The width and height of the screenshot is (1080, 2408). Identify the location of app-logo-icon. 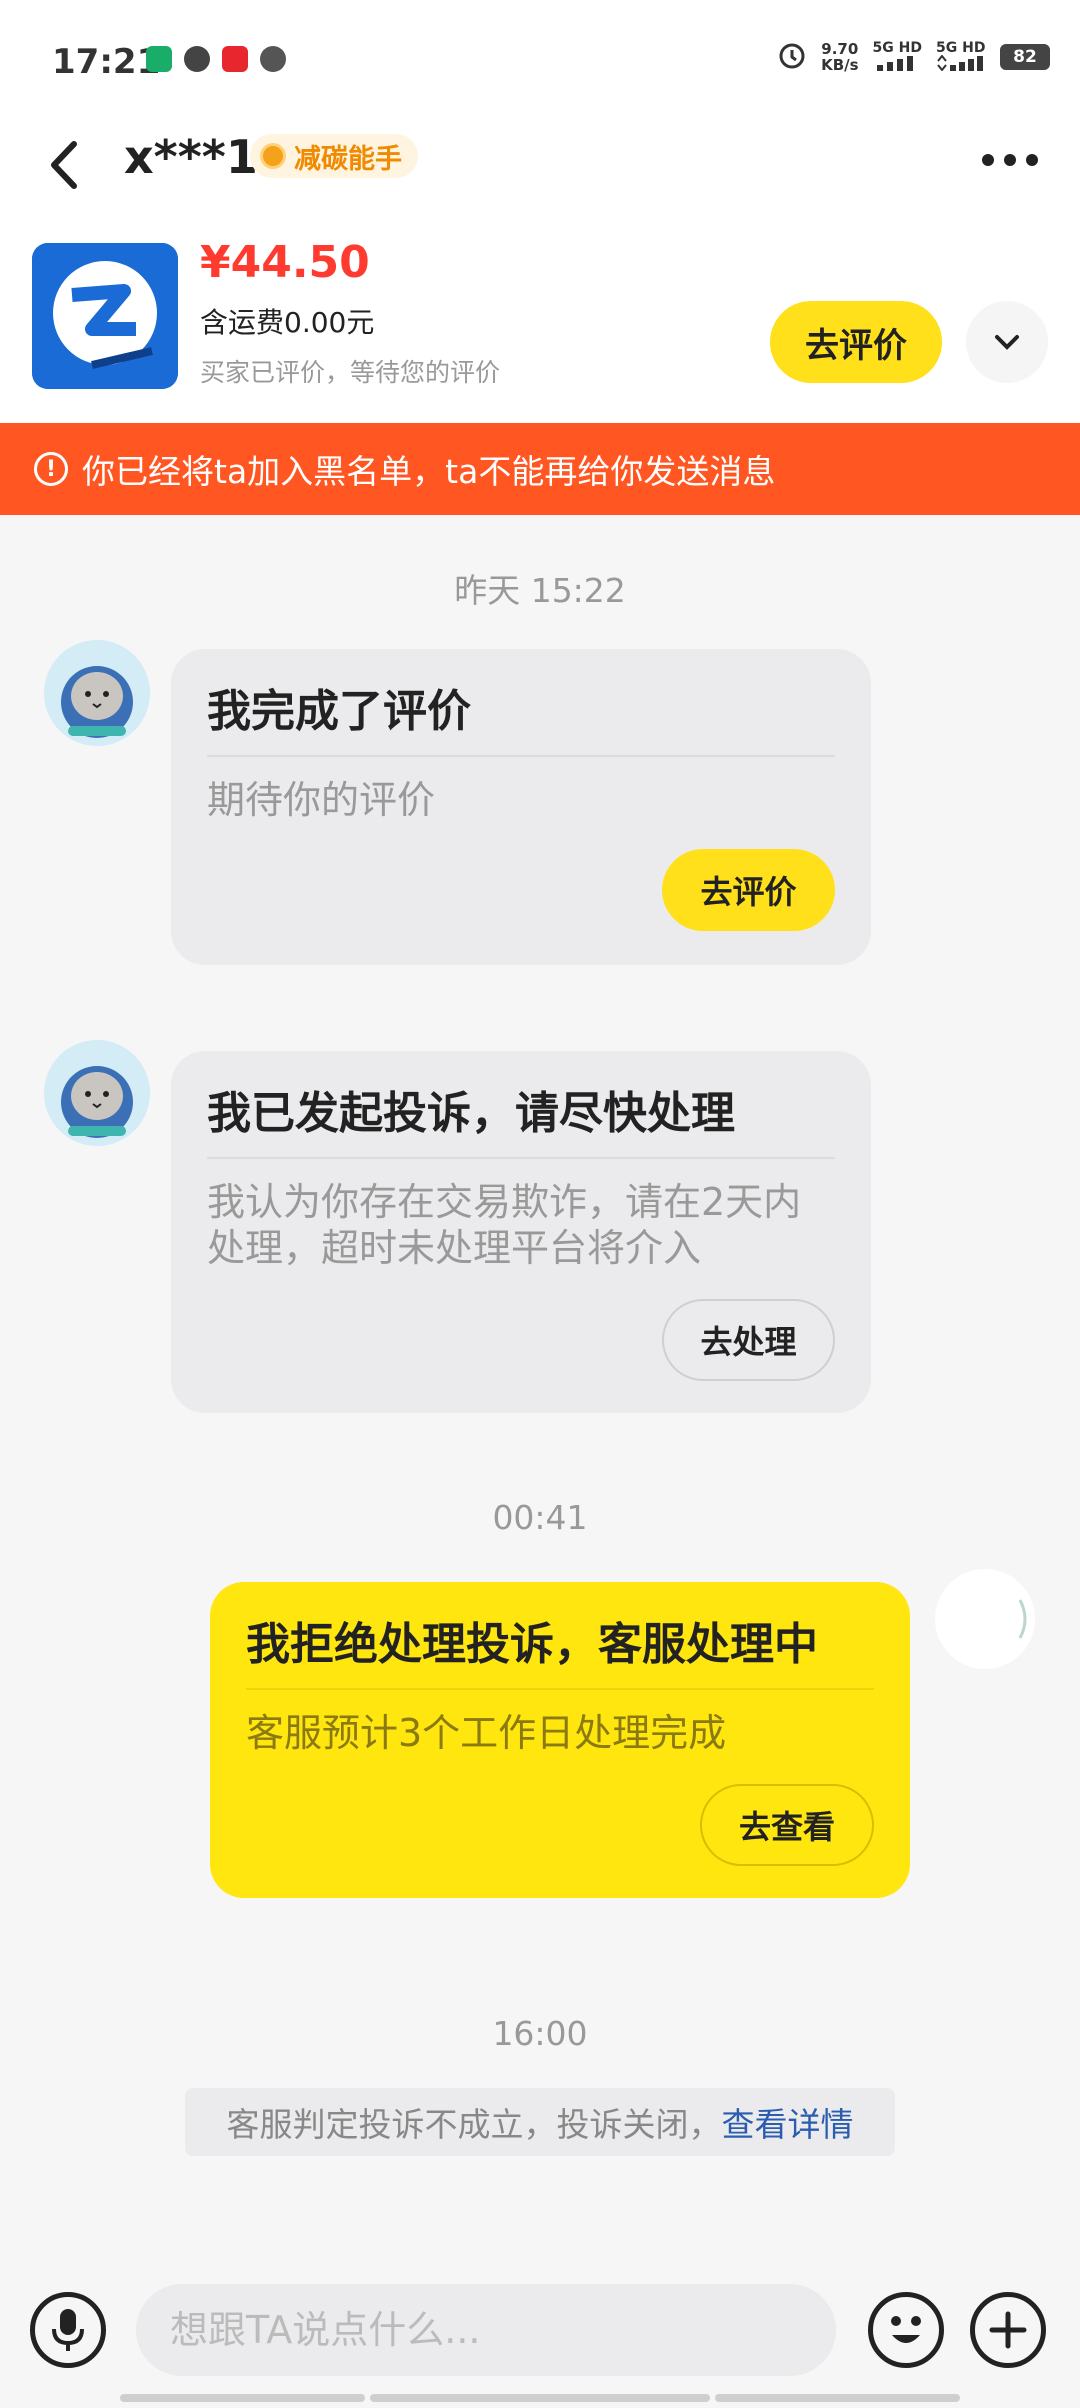
(105, 316).